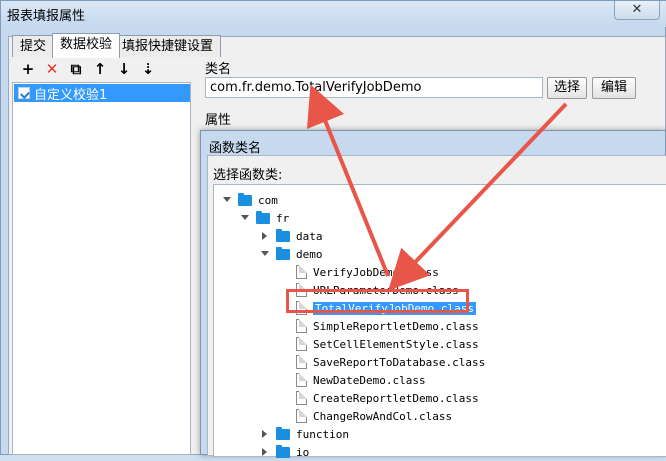 The image size is (666, 461). What do you see at coordinates (377, 301) in the screenshot?
I see `annotation-highlight-box` at bounding box center [377, 301].